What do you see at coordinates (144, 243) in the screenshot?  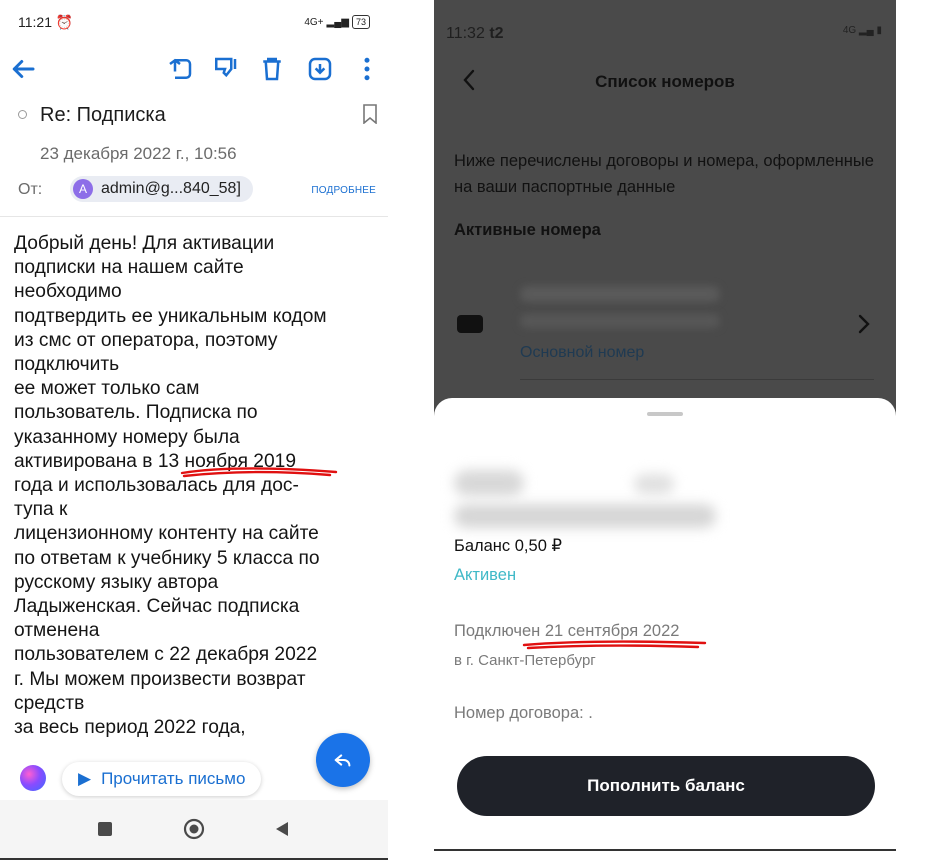 I see `body-line: Добрый день! Для активации` at bounding box center [144, 243].